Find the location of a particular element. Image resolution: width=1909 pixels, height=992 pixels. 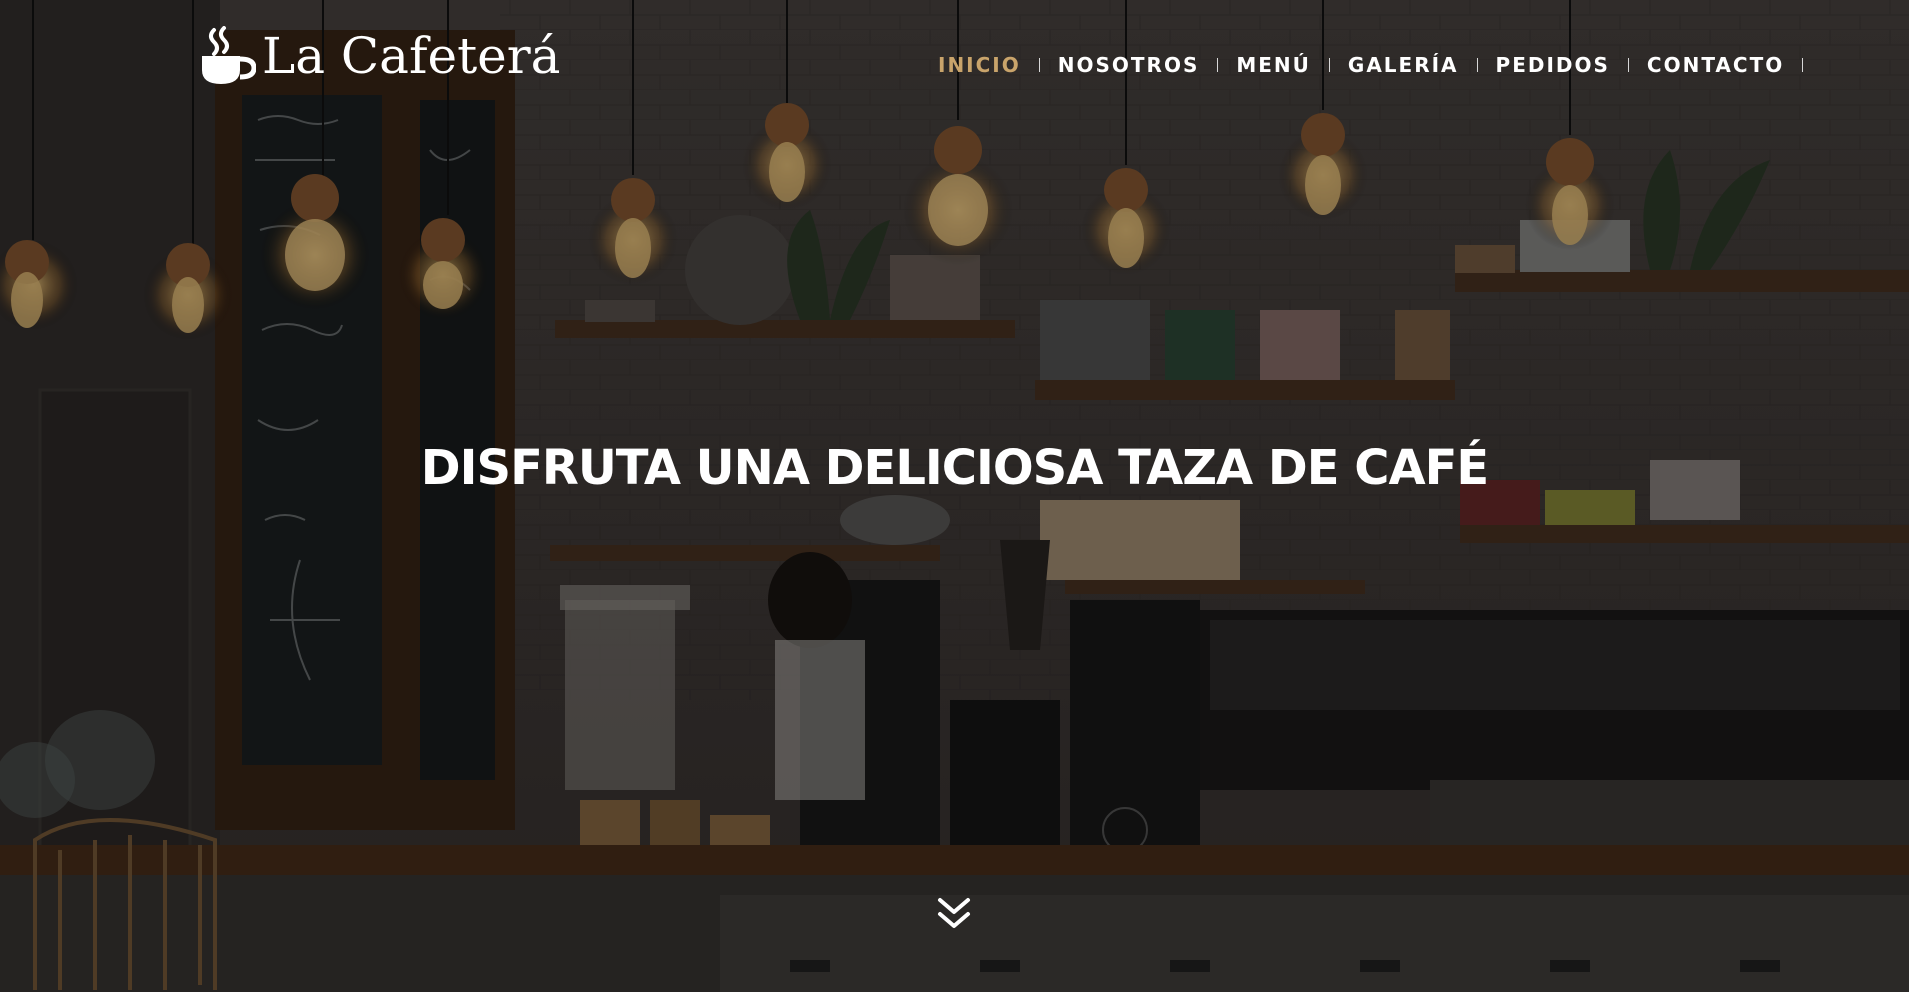

nav-item-contacto: CONTACTO is located at coordinates (1716, 65).